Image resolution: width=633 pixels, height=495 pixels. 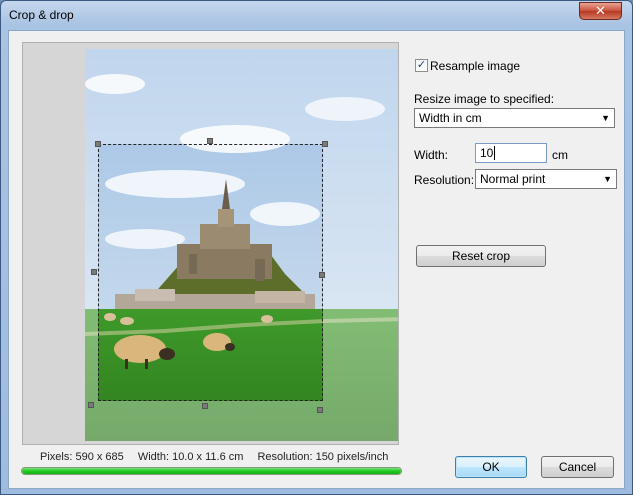 I want to click on width-input: 10, so click(x=511, y=153).